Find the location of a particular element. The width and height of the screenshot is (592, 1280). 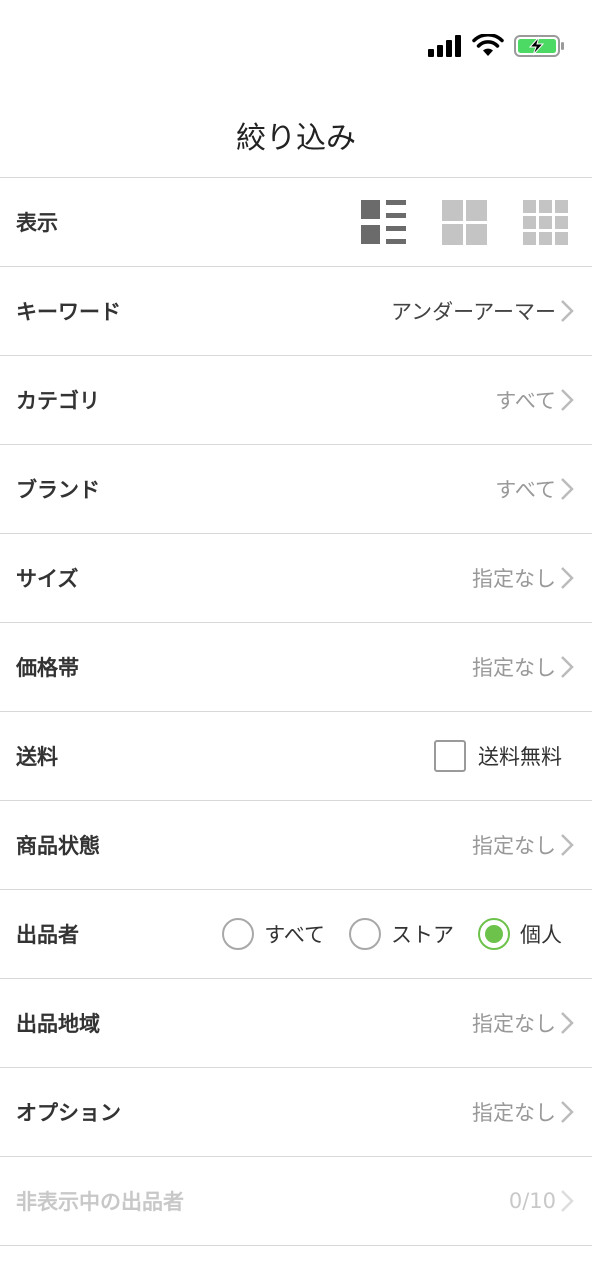

page-title: 絞り込み is located at coordinates (296, 138).